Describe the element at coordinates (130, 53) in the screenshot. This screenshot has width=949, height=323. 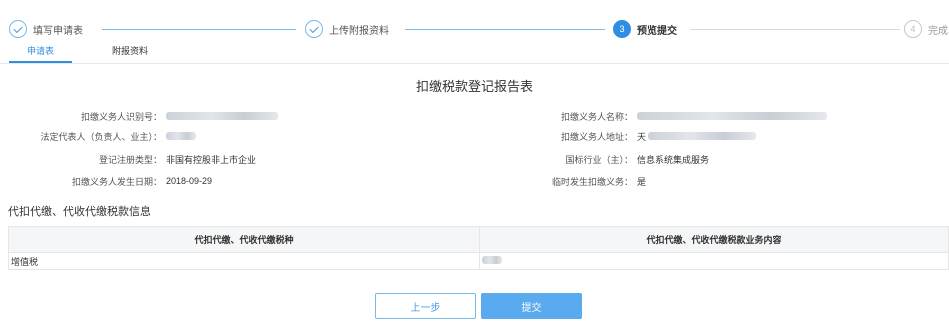
I see `tab-attachments: 附报资料` at that location.